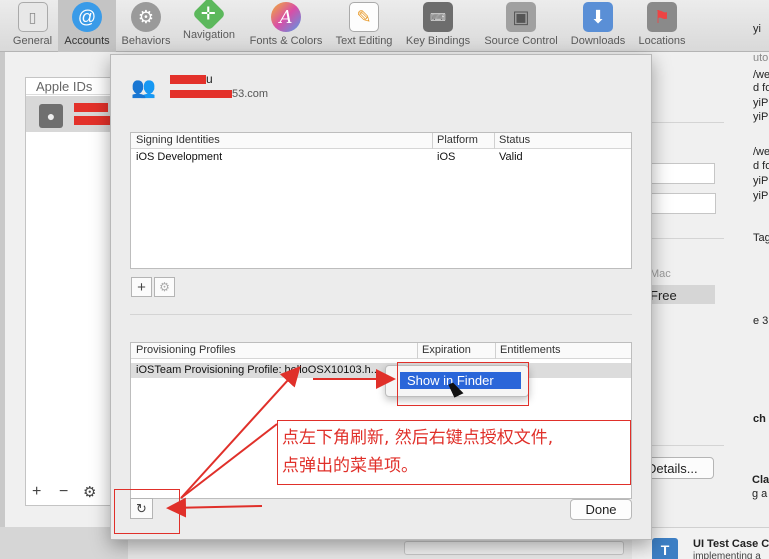 The height and width of the screenshot is (559, 769). What do you see at coordinates (229, 461) in the screenshot?
I see `arrow-to-refresh-from-text` at bounding box center [229, 461].